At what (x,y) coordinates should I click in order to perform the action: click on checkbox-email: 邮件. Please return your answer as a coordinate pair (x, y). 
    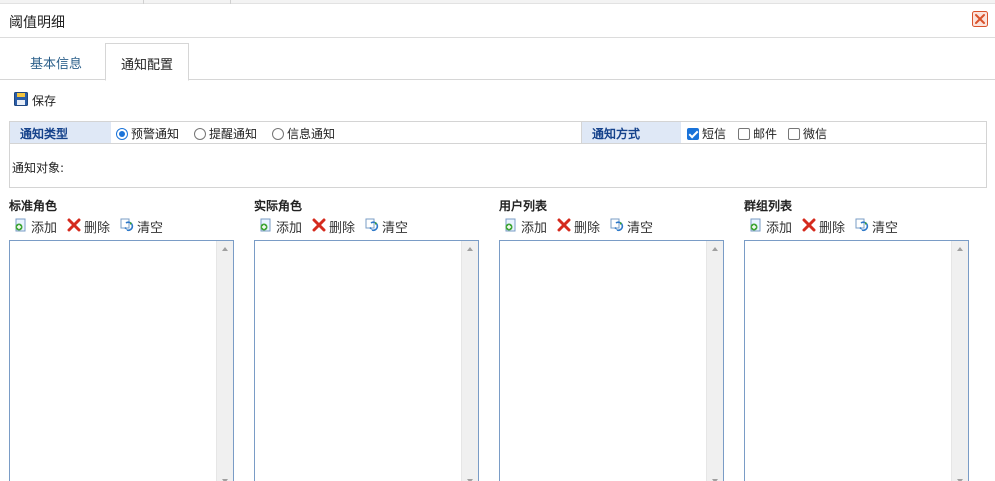
    Looking at the image, I should click on (757, 133).